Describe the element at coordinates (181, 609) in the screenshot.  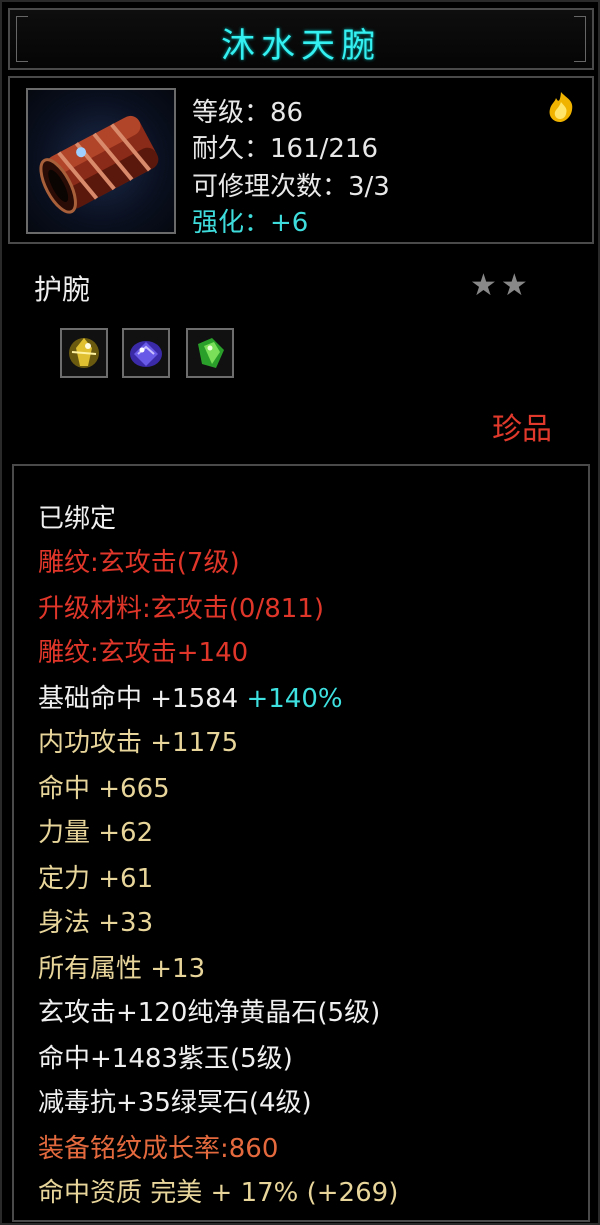
I see `upgrade-material-line: 升级材料:玄攻击(0/811)` at that location.